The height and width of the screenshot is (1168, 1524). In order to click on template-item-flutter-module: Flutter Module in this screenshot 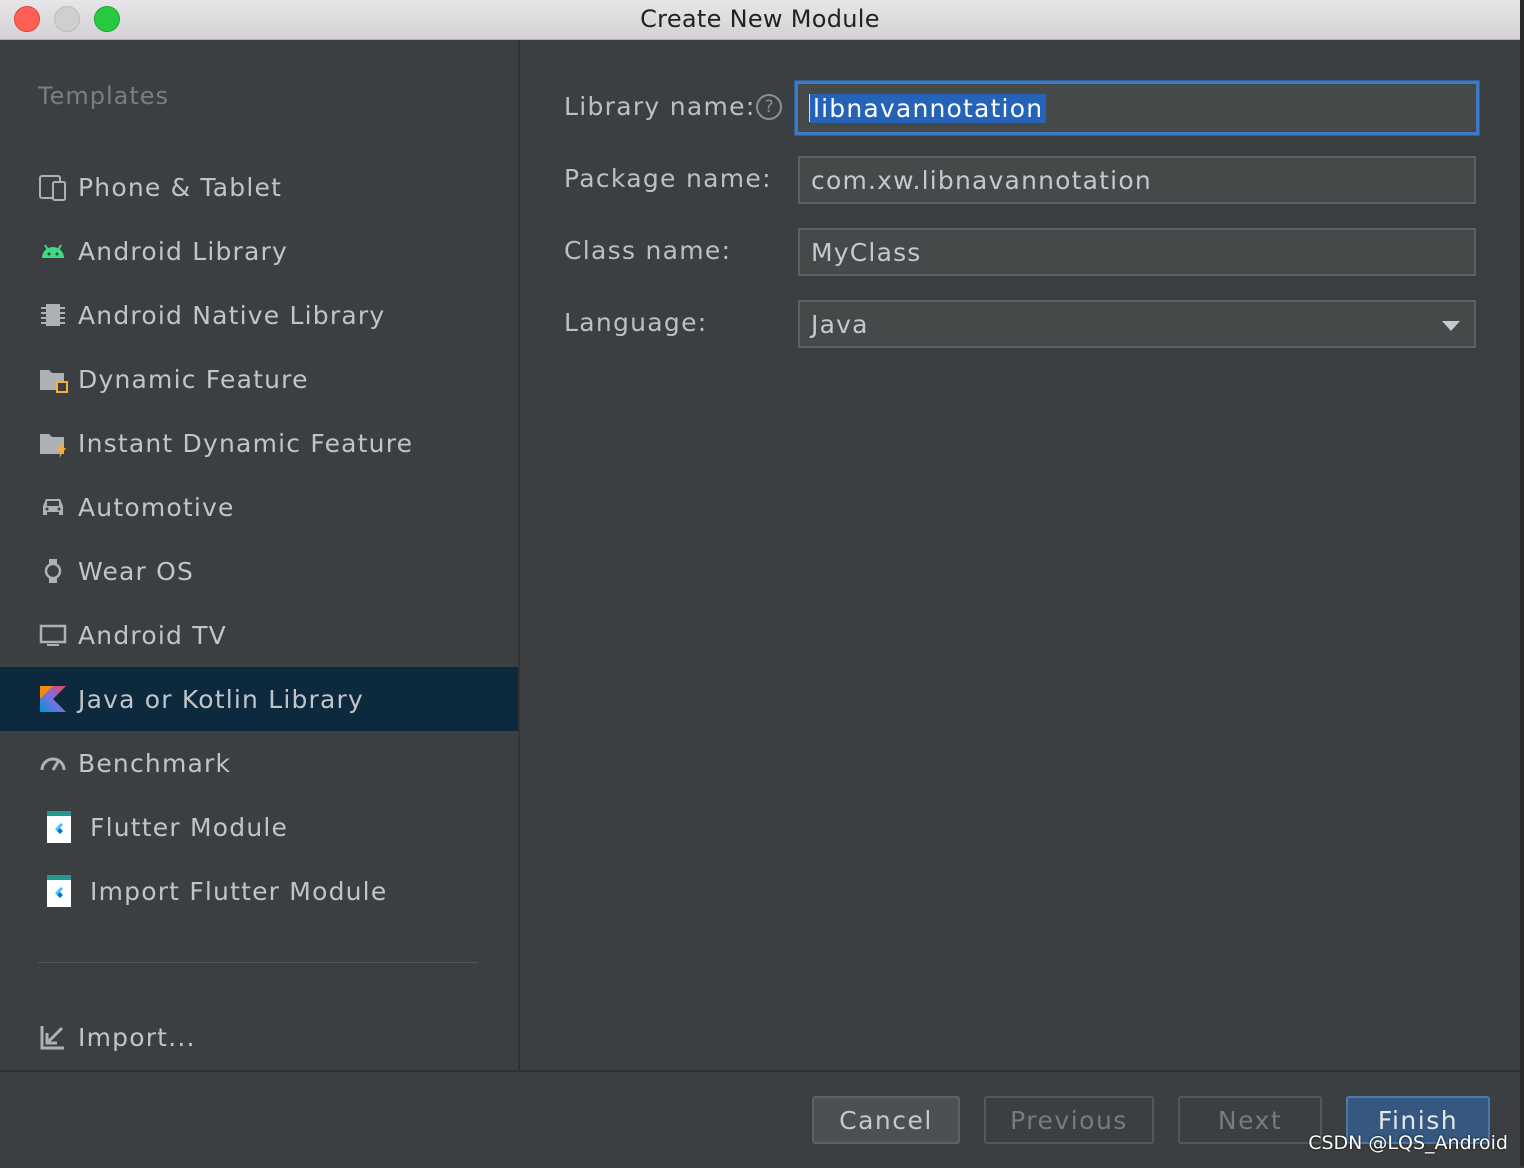, I will do `click(259, 827)`.